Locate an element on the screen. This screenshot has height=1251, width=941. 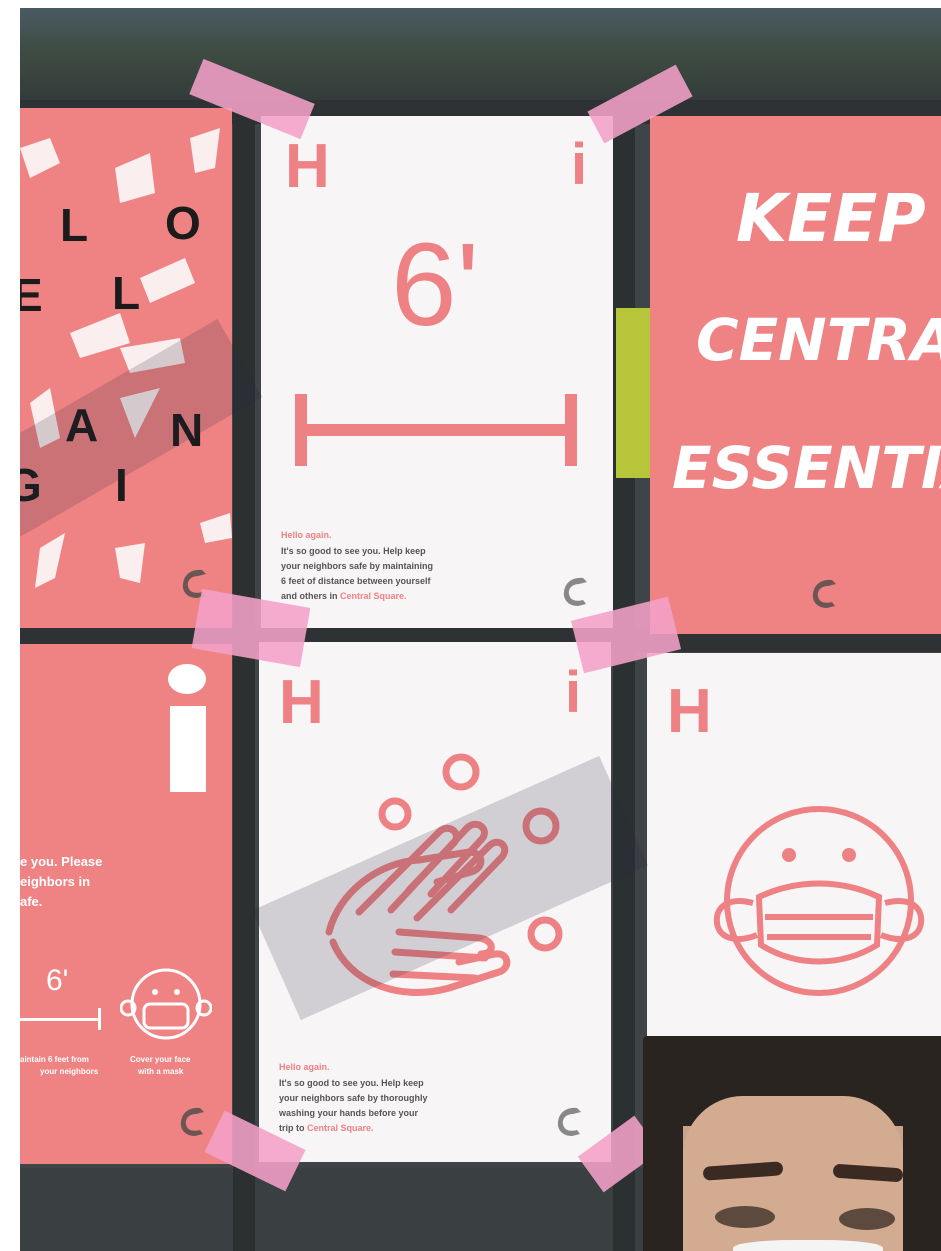
body-line: eighbors in is located at coordinates (55, 881).